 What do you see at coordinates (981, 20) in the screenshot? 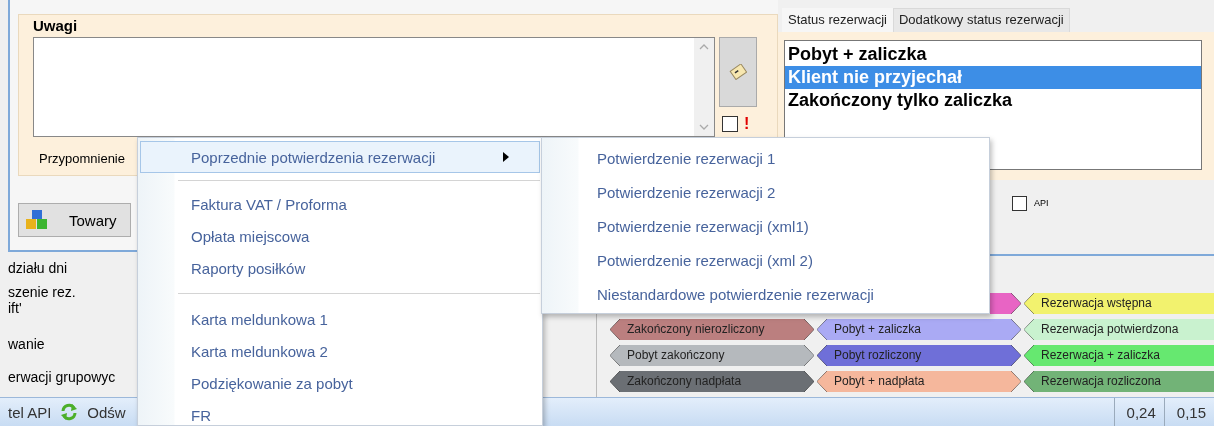
I see `status-tab: Dodatkowy status rezerwacji` at bounding box center [981, 20].